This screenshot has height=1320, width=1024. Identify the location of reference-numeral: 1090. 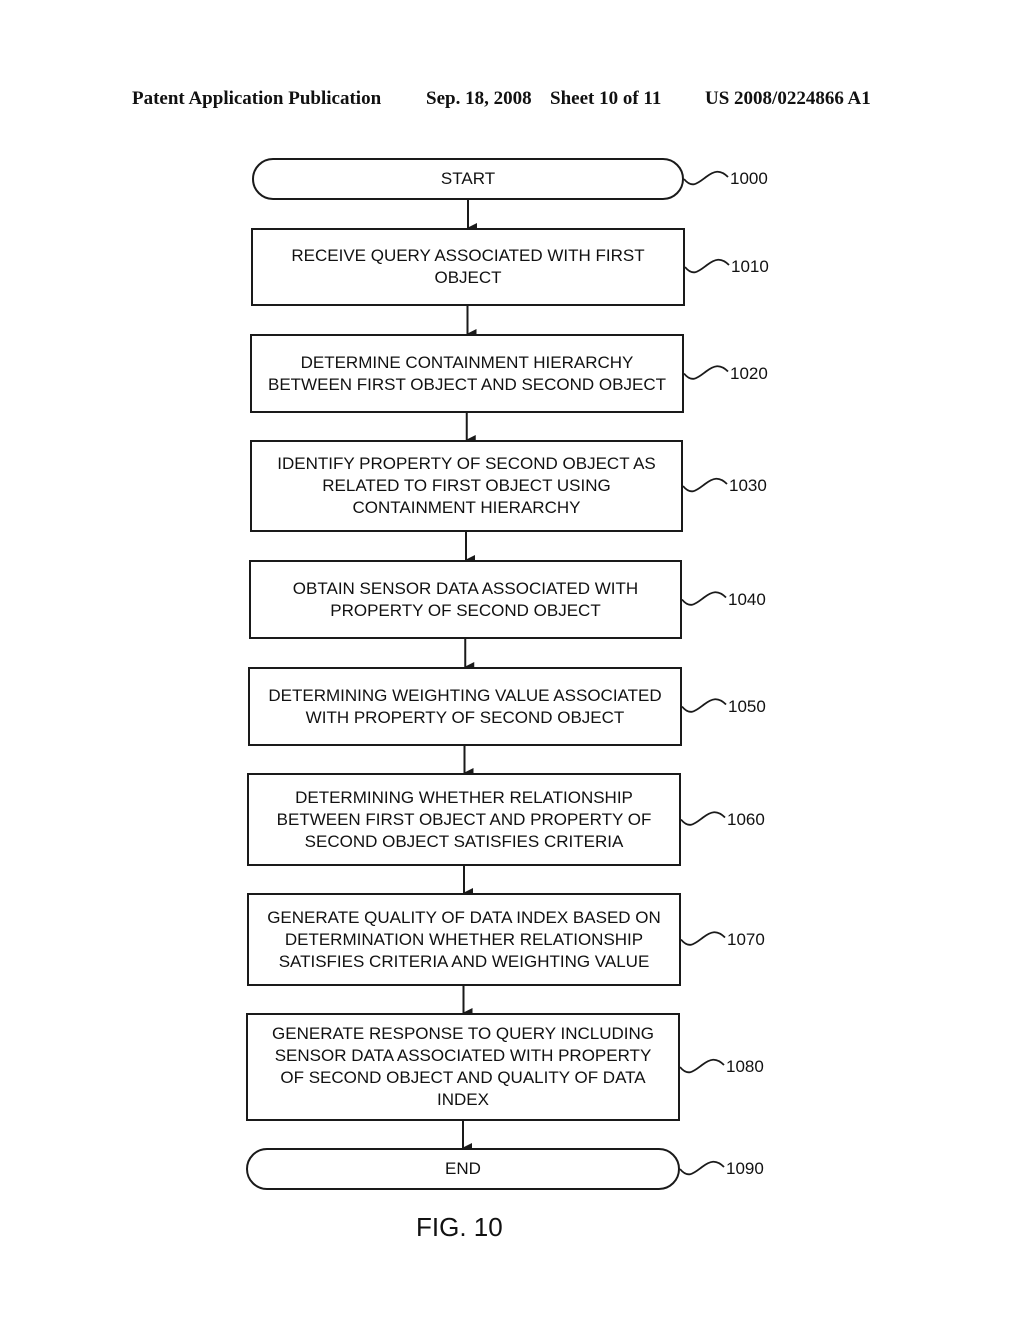
(745, 1168).